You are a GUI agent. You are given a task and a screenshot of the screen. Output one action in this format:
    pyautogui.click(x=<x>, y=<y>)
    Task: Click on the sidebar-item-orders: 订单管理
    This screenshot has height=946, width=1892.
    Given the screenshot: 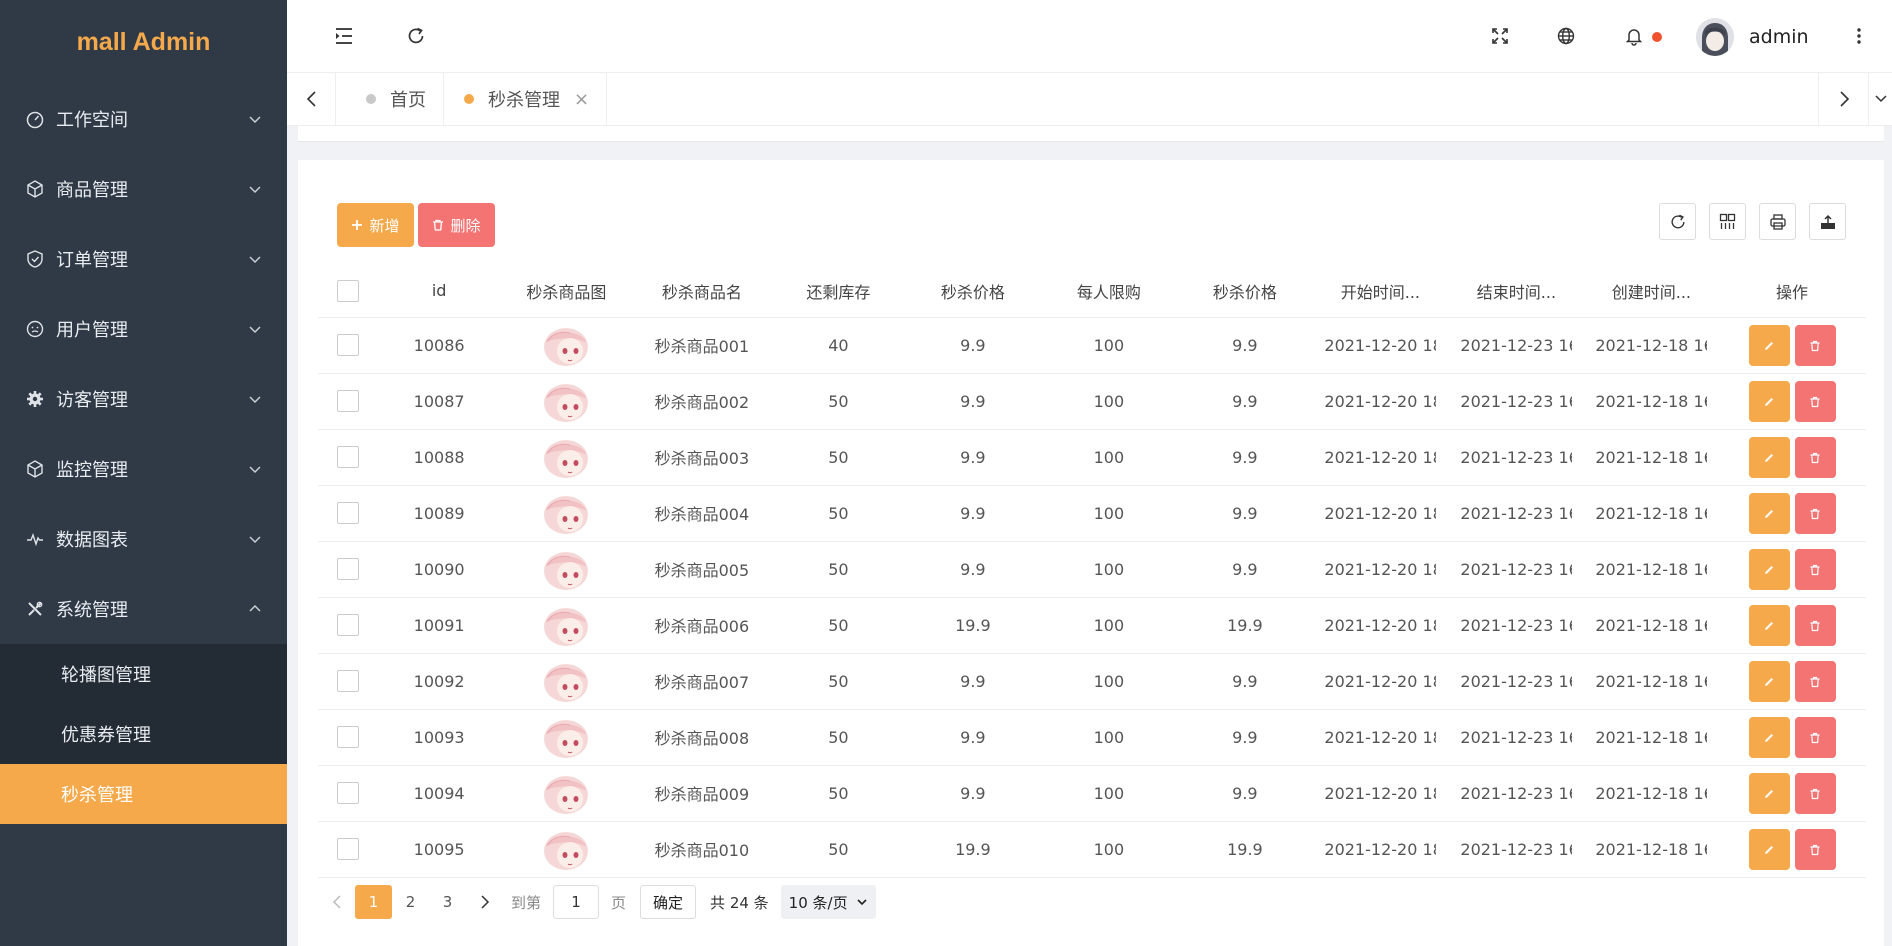 What is the action you would take?
    pyautogui.click(x=143, y=259)
    